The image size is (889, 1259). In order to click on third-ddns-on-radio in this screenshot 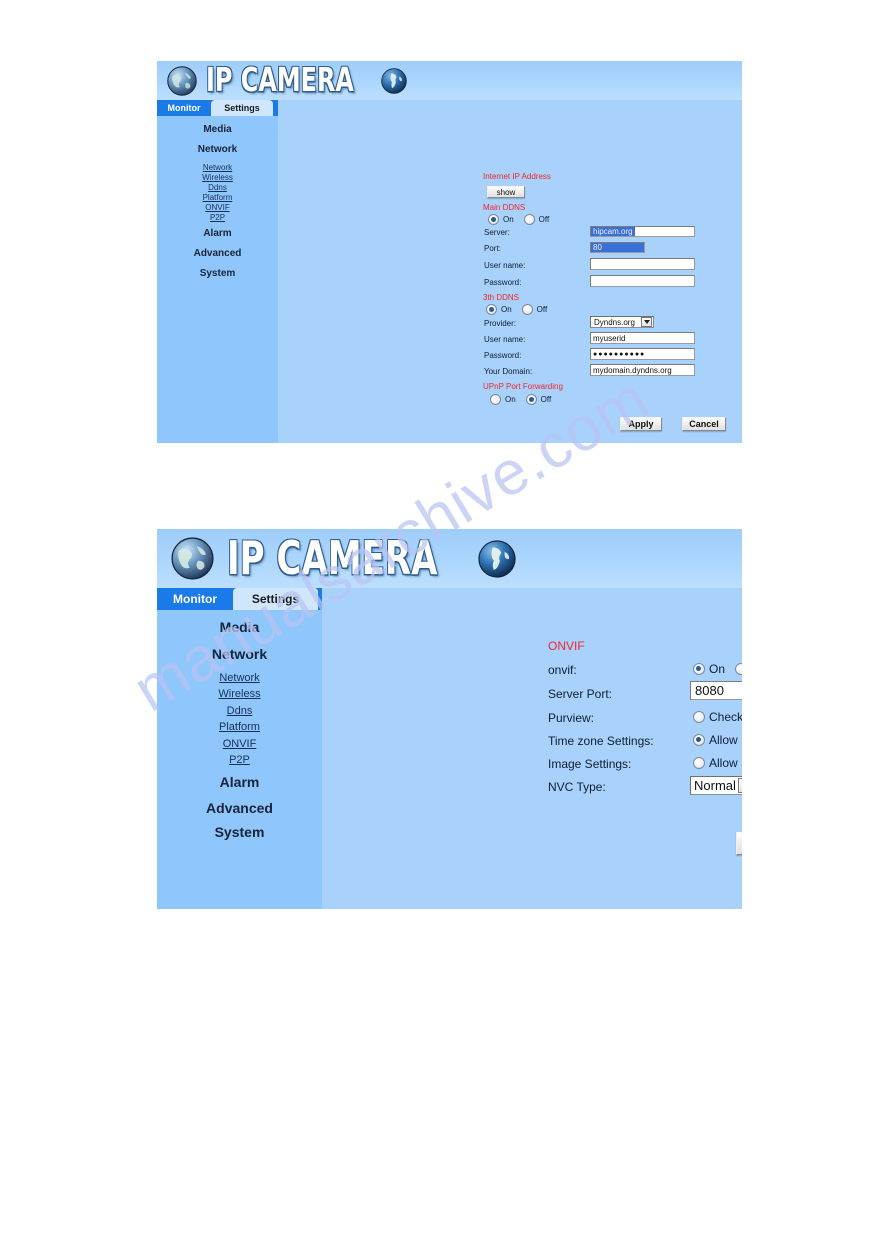, I will do `click(491, 309)`.